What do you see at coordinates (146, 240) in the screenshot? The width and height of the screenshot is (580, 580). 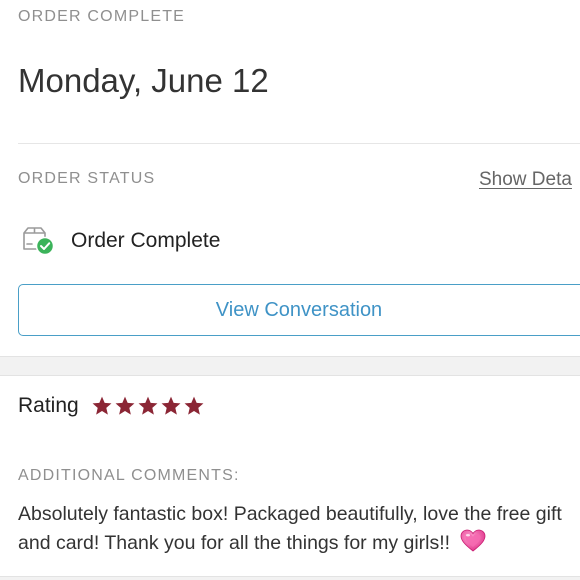 I see `order-status-text: Order Complete` at bounding box center [146, 240].